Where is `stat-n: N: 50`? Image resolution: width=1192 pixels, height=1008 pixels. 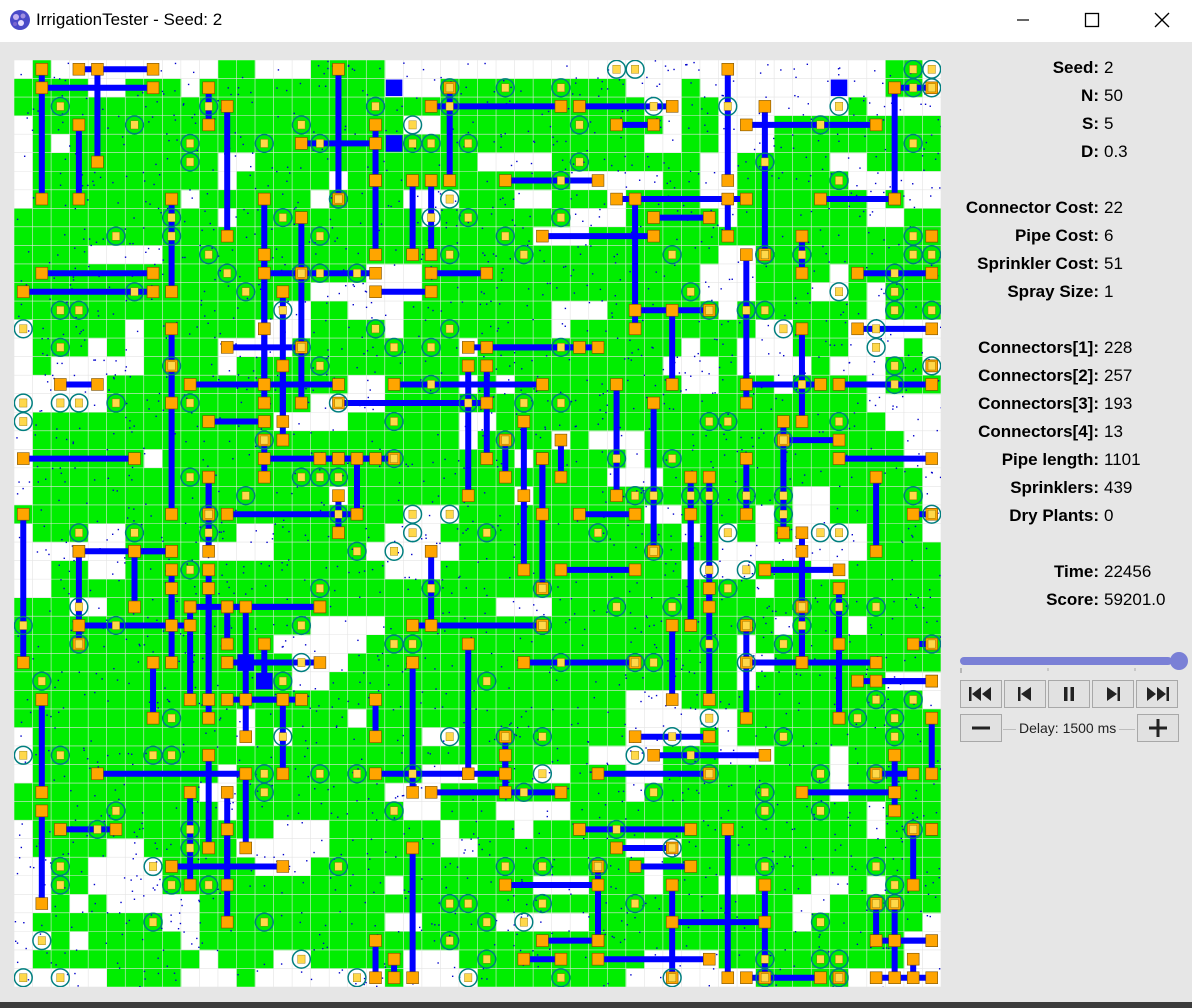 stat-n: N: 50 is located at coordinates (1070, 98).